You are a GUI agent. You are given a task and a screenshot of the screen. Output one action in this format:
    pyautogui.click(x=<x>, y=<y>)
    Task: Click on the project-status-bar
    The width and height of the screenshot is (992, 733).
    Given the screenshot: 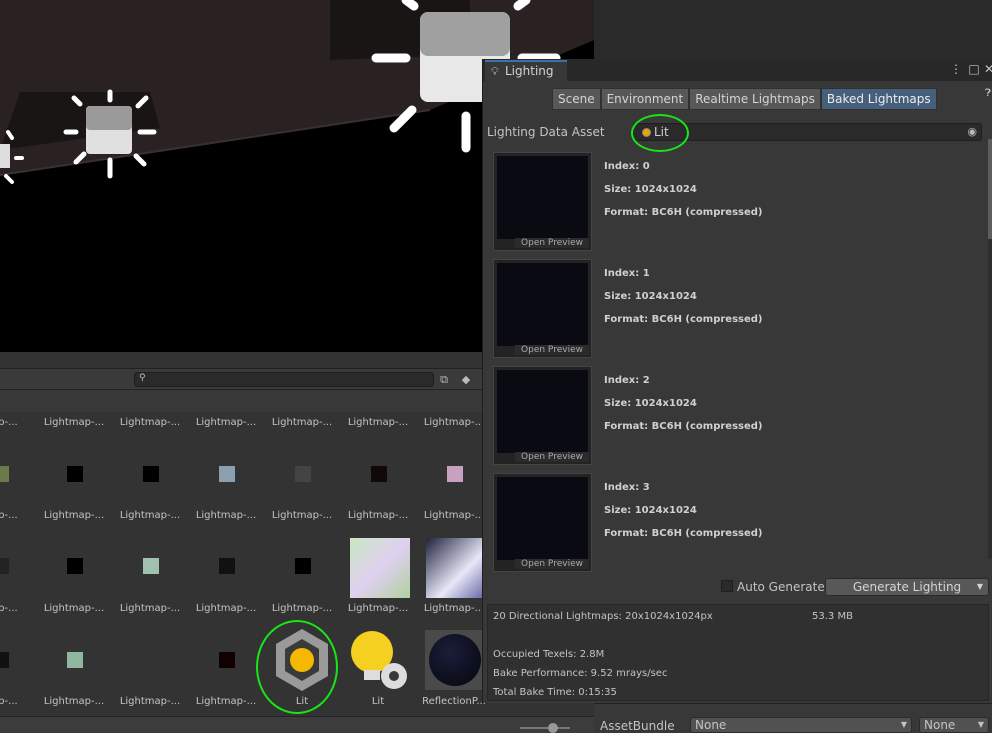 What is the action you would take?
    pyautogui.click(x=297, y=724)
    